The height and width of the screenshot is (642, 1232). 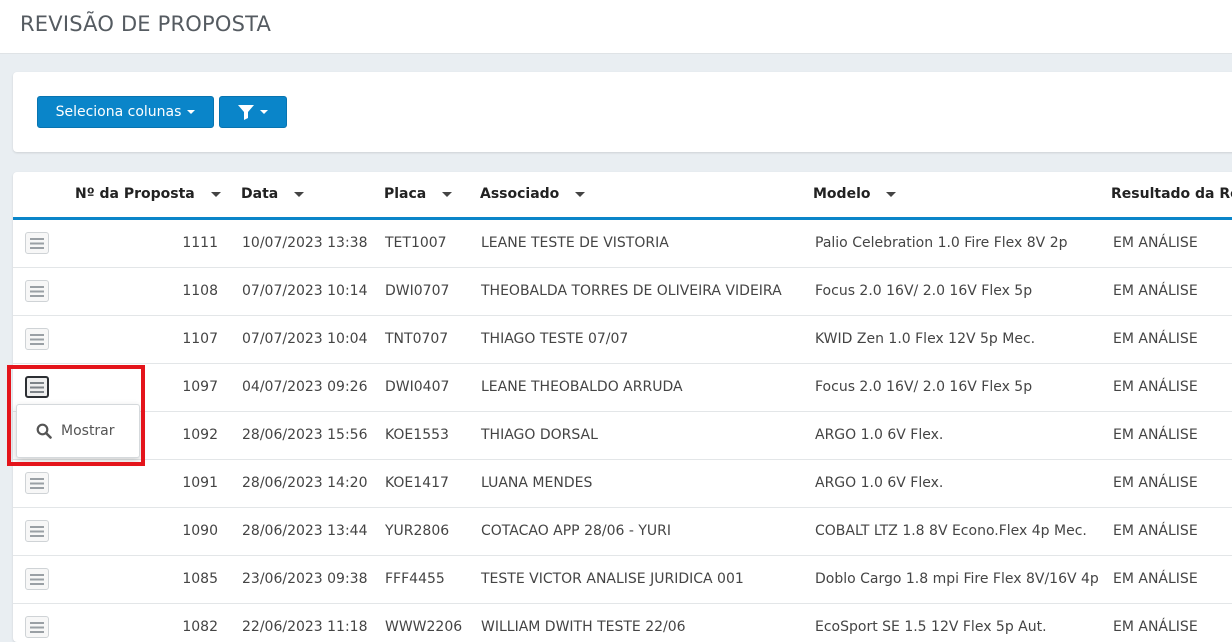 I want to click on select-columns-label: Seleciona colunas, so click(x=118, y=112).